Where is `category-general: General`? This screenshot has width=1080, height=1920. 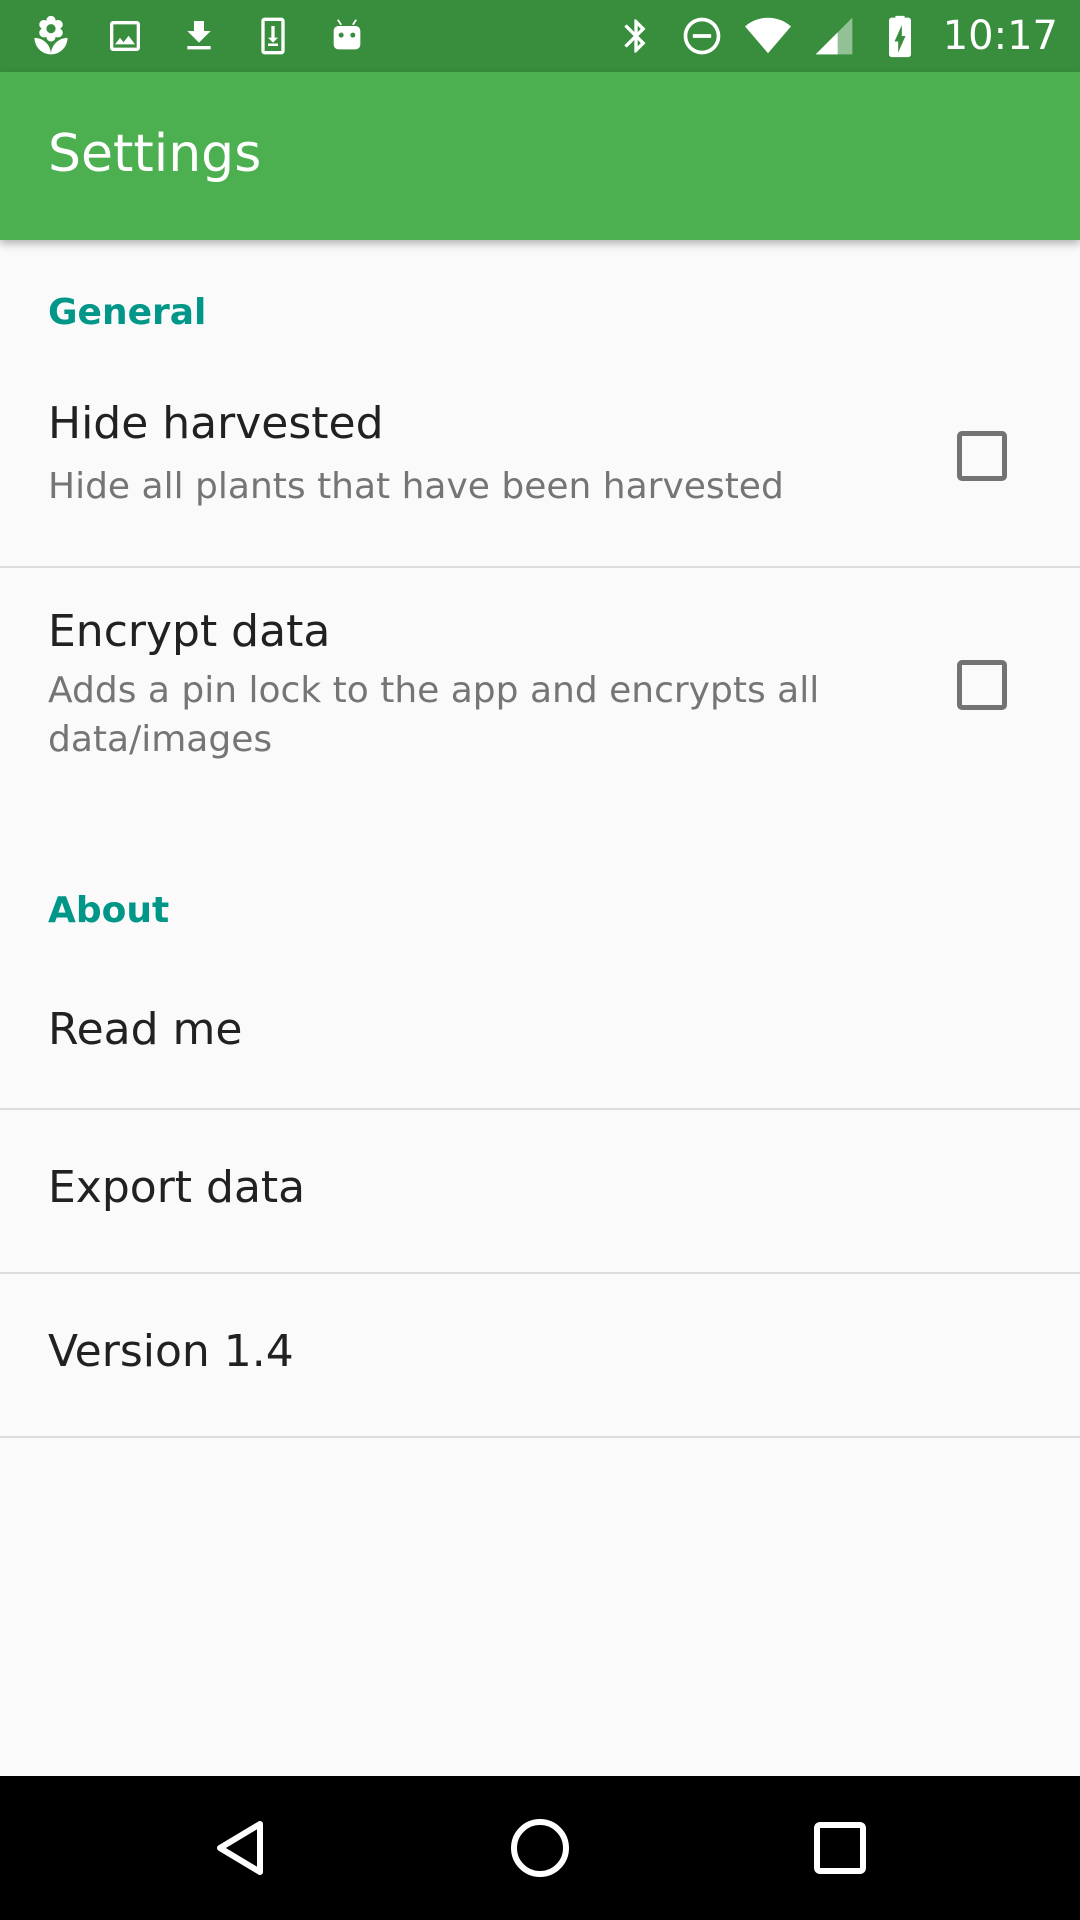
category-general: General is located at coordinates (127, 312).